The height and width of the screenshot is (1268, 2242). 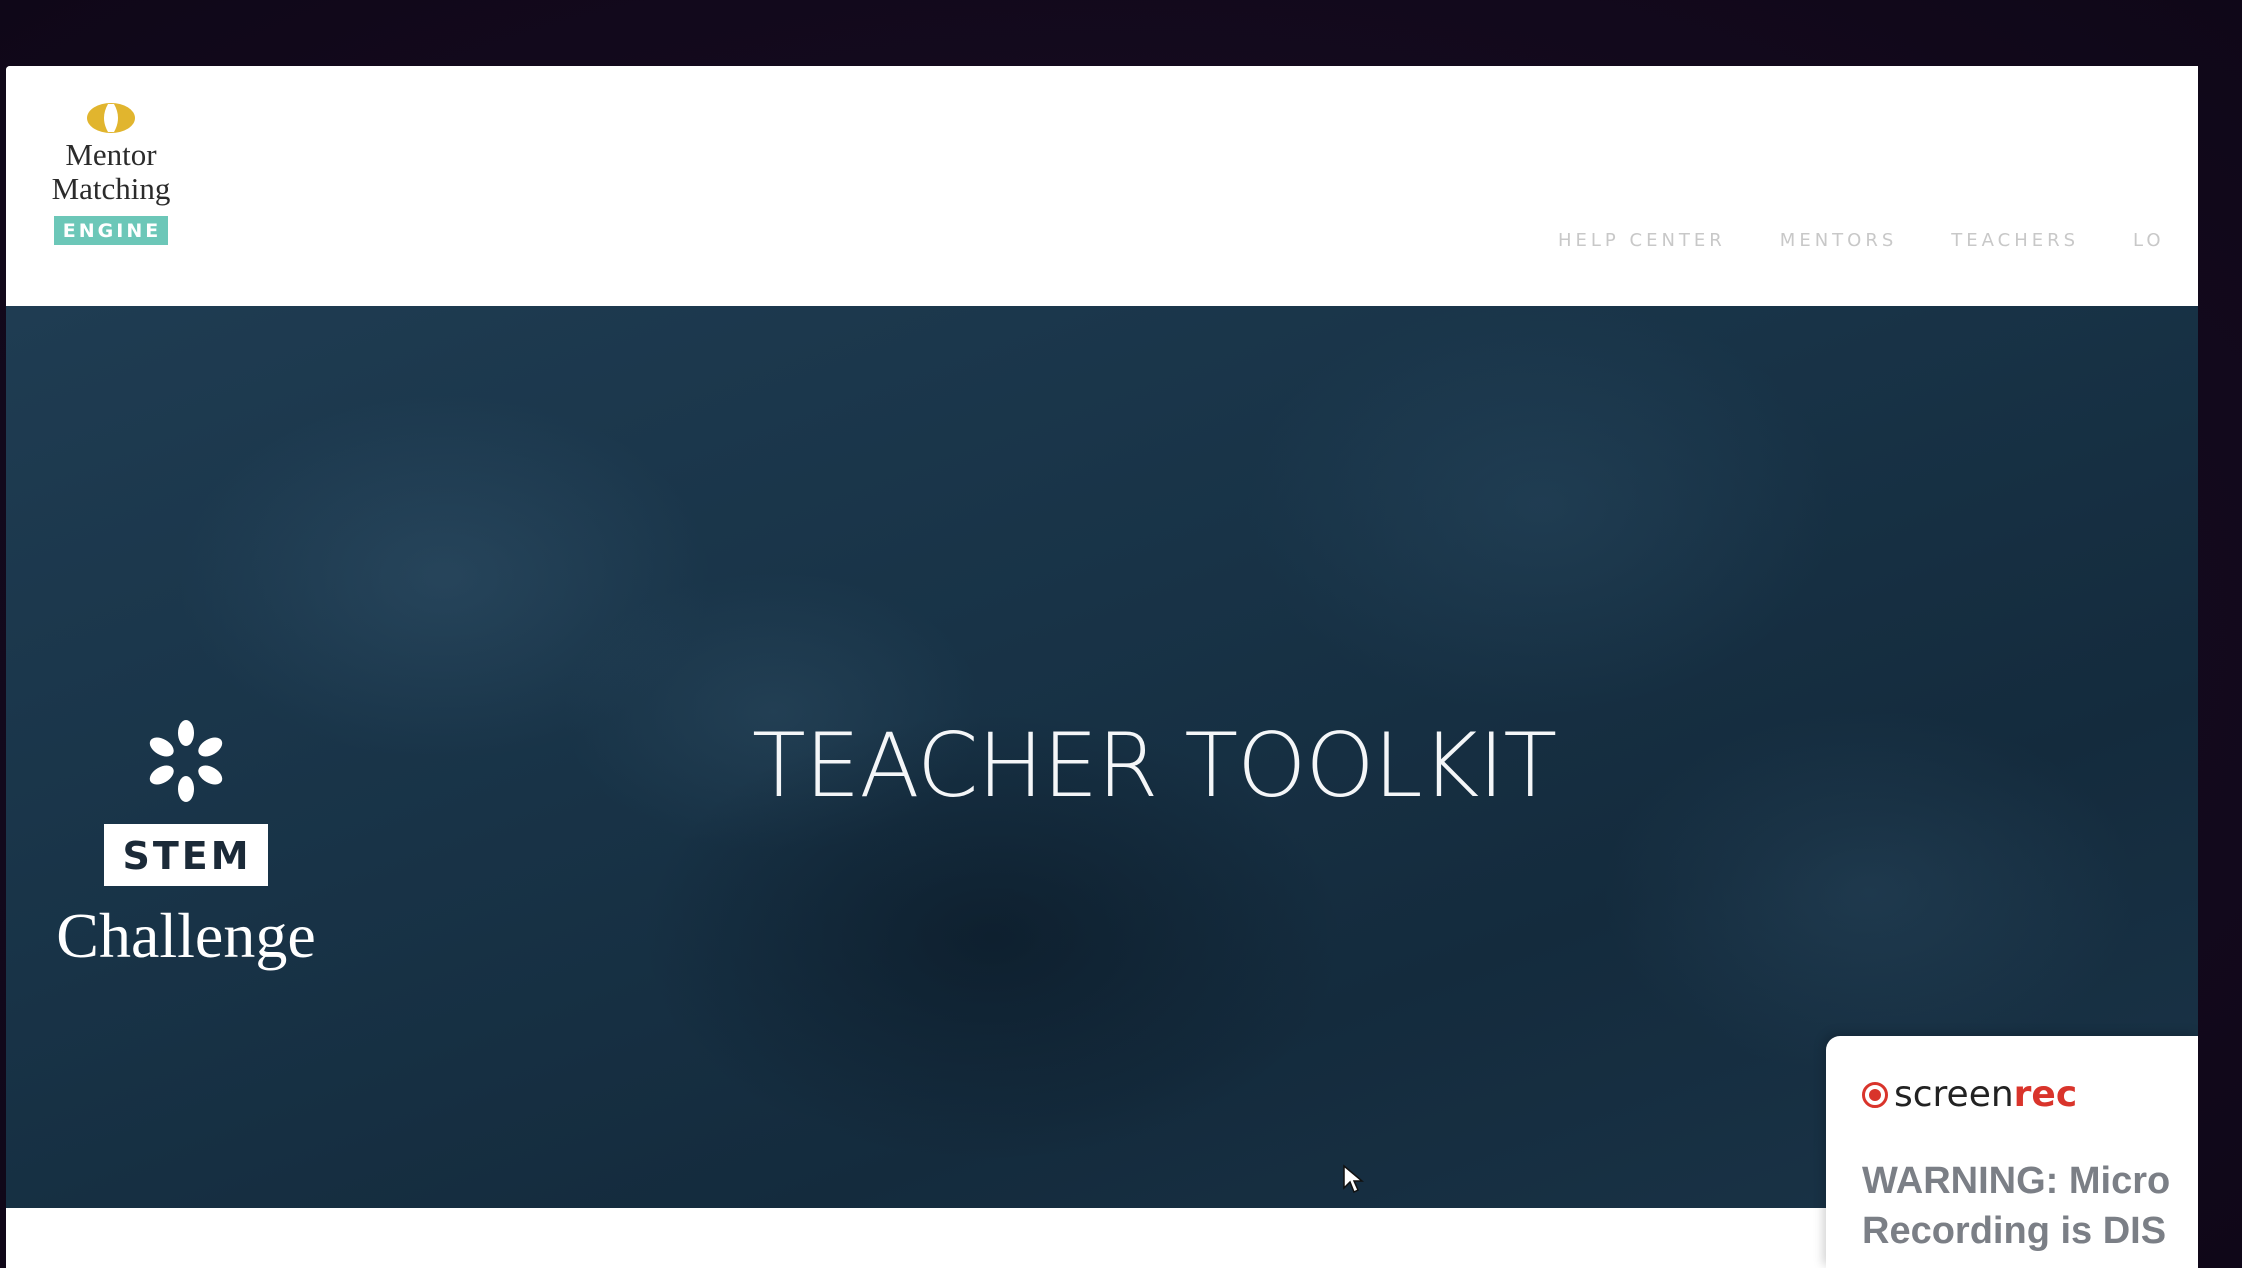 I want to click on screenrec-brand: screenrec, so click(x=1969, y=1094).